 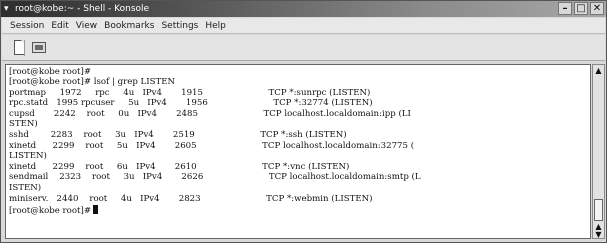 What do you see at coordinates (50, 211) in the screenshot?
I see `terminal-prompt: [root@kobe root]#` at bounding box center [50, 211].